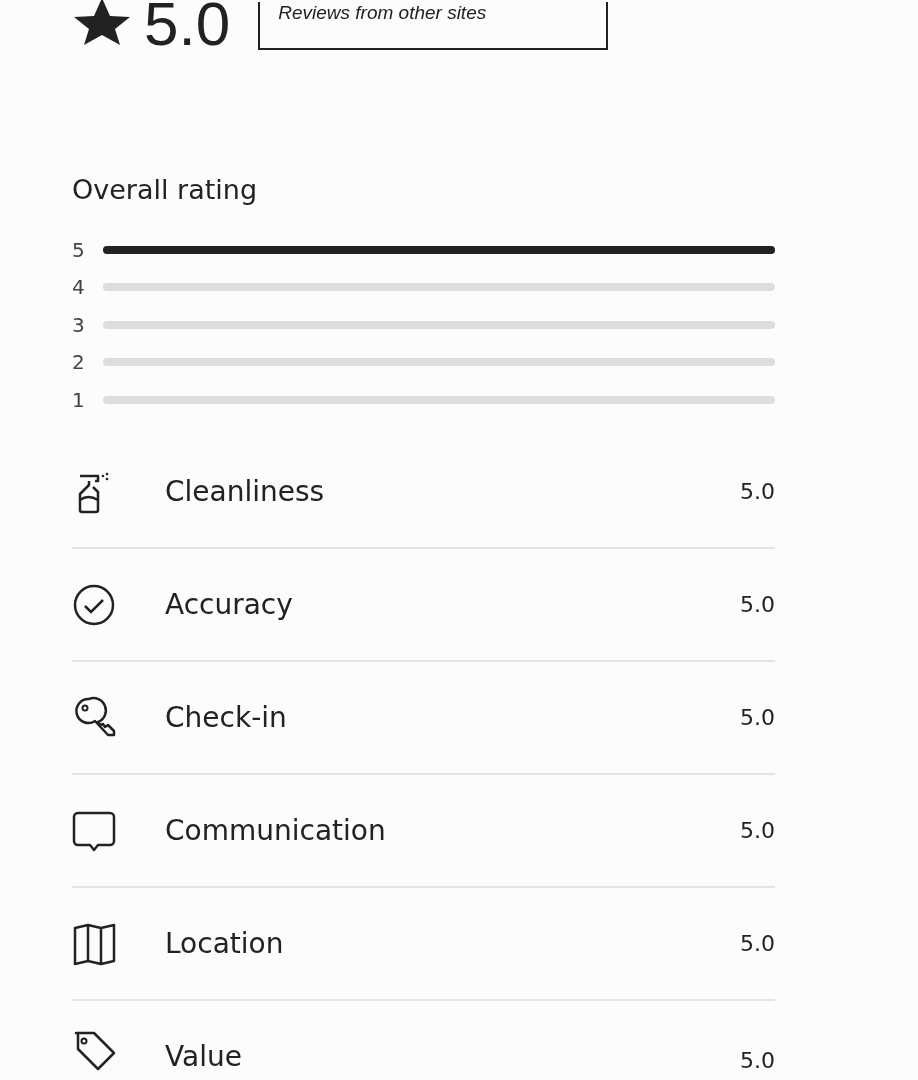  Describe the element at coordinates (226, 717) in the screenshot. I see `category-label: Check-in` at that location.